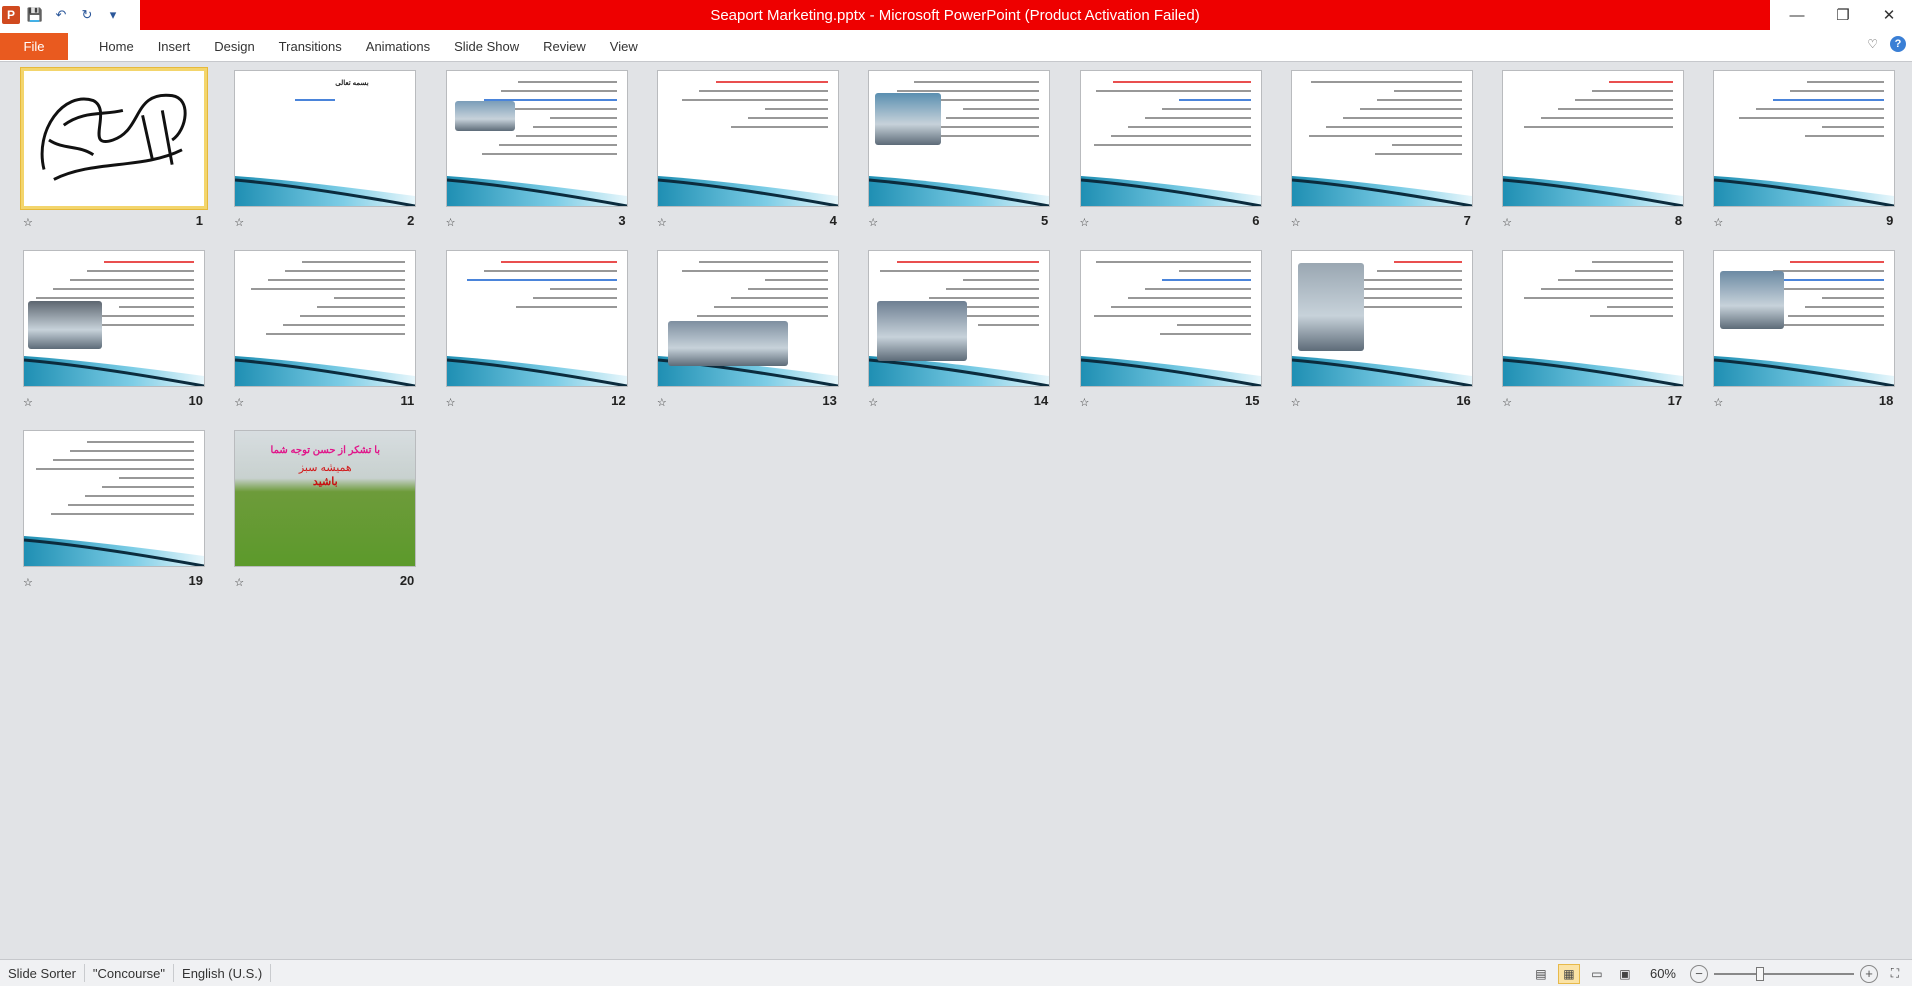  I want to click on slide-thumbnail-18: ☆ 18, so click(1804, 331).